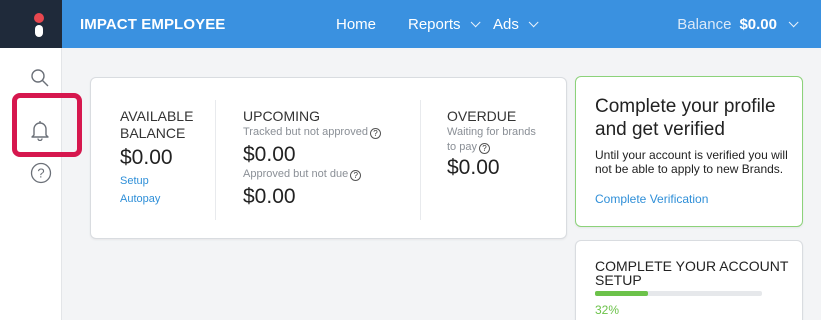 The image size is (821, 320). I want to click on balance-dropdown: Balance $0.00, so click(738, 24).